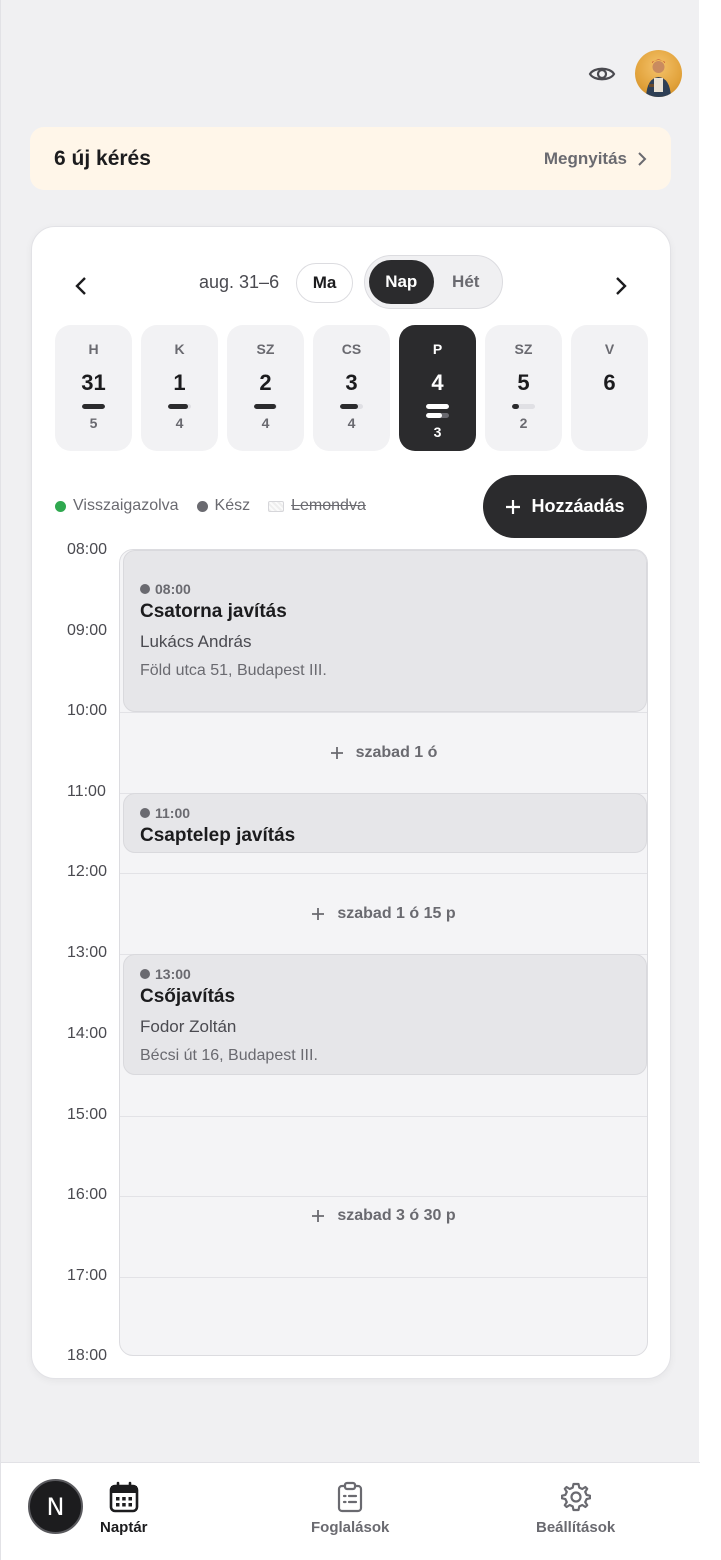  I want to click on free-slot-label: szabad 3 ó 30 p, so click(396, 1215).